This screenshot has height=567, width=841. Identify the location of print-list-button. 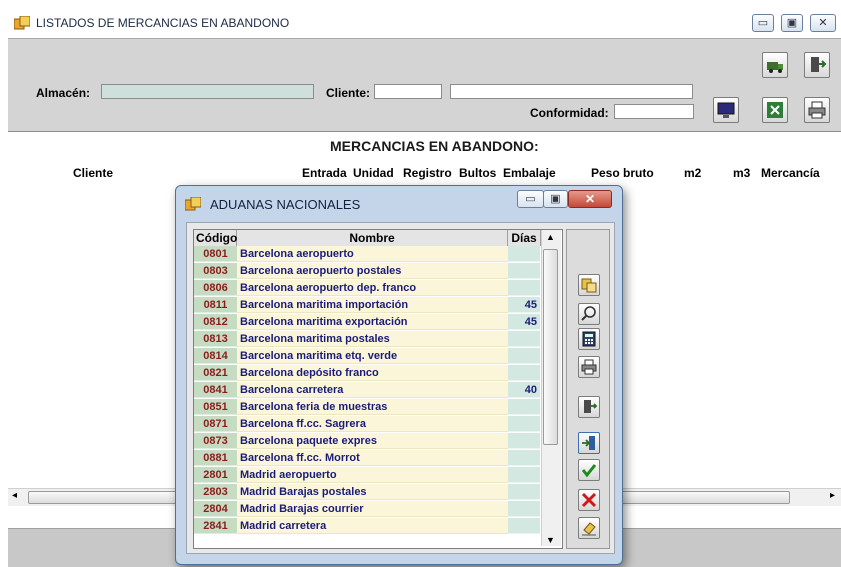
(589, 367).